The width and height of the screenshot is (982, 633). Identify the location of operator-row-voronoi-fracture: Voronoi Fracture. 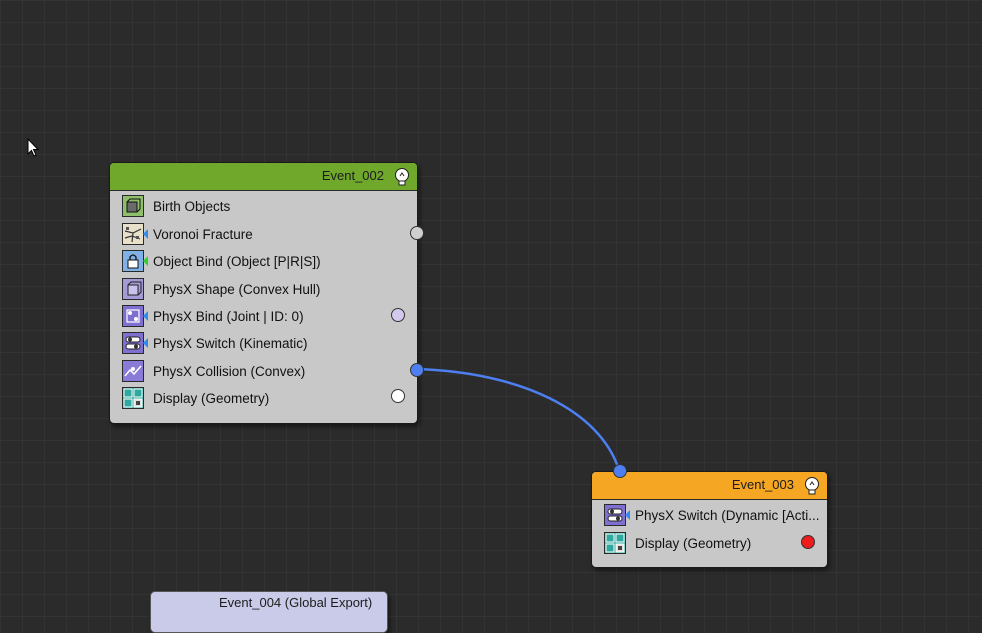
(187, 234).